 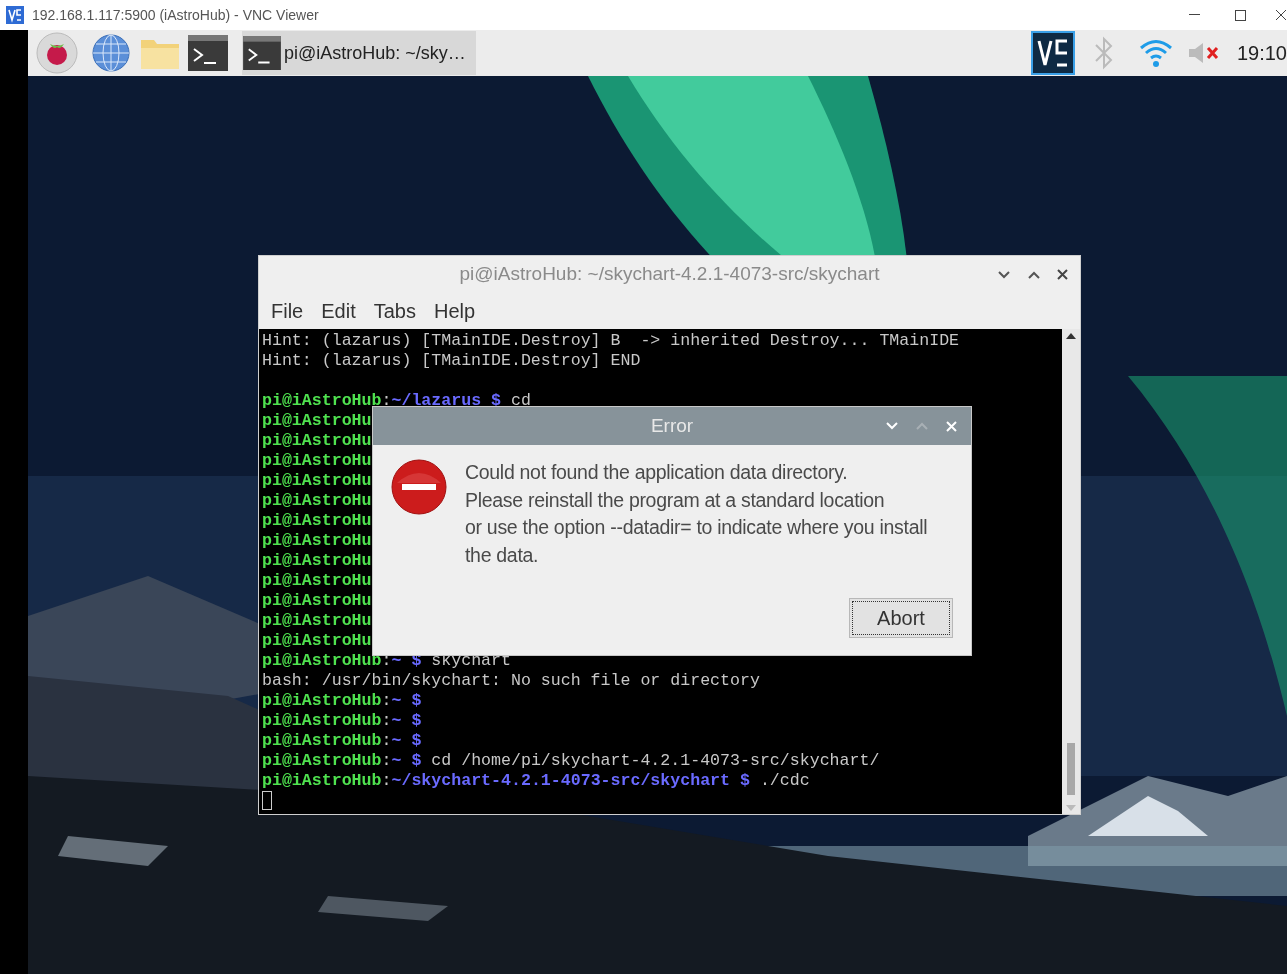 What do you see at coordinates (672, 425) in the screenshot?
I see `dialog-title: Error` at bounding box center [672, 425].